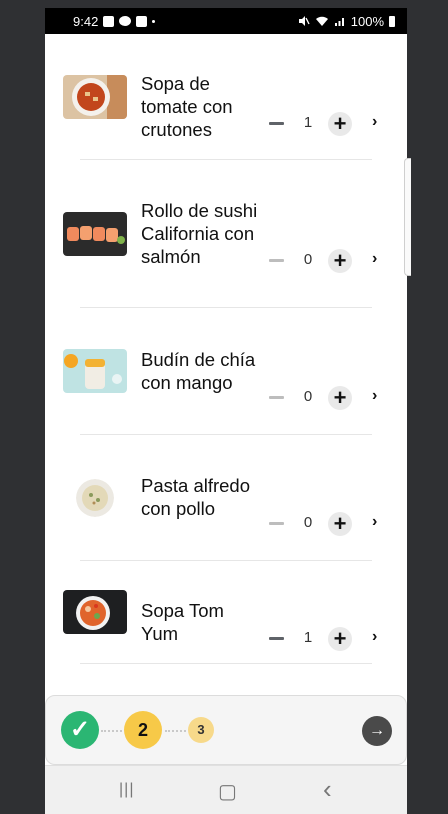  What do you see at coordinates (143, 730) in the screenshot?
I see `step-2-current: 2` at bounding box center [143, 730].